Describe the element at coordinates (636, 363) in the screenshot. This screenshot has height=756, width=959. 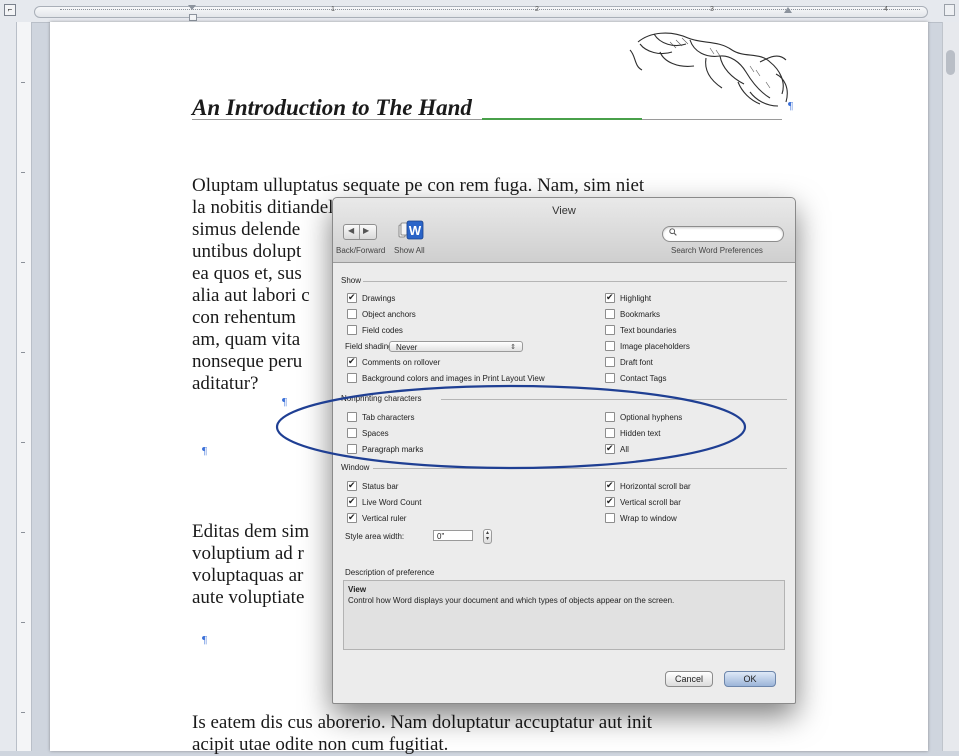
I see `checkbox-label: Draft font` at that location.